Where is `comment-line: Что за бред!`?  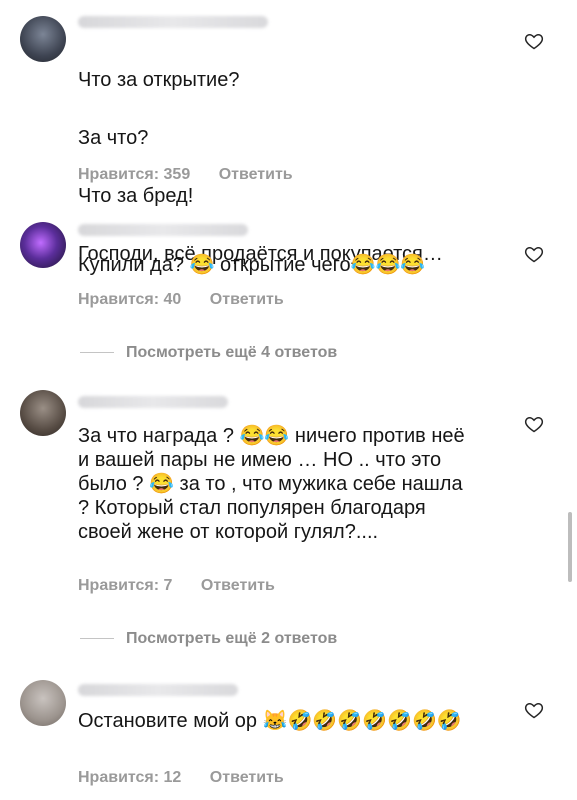
comment-line: Что за бред! is located at coordinates (136, 196).